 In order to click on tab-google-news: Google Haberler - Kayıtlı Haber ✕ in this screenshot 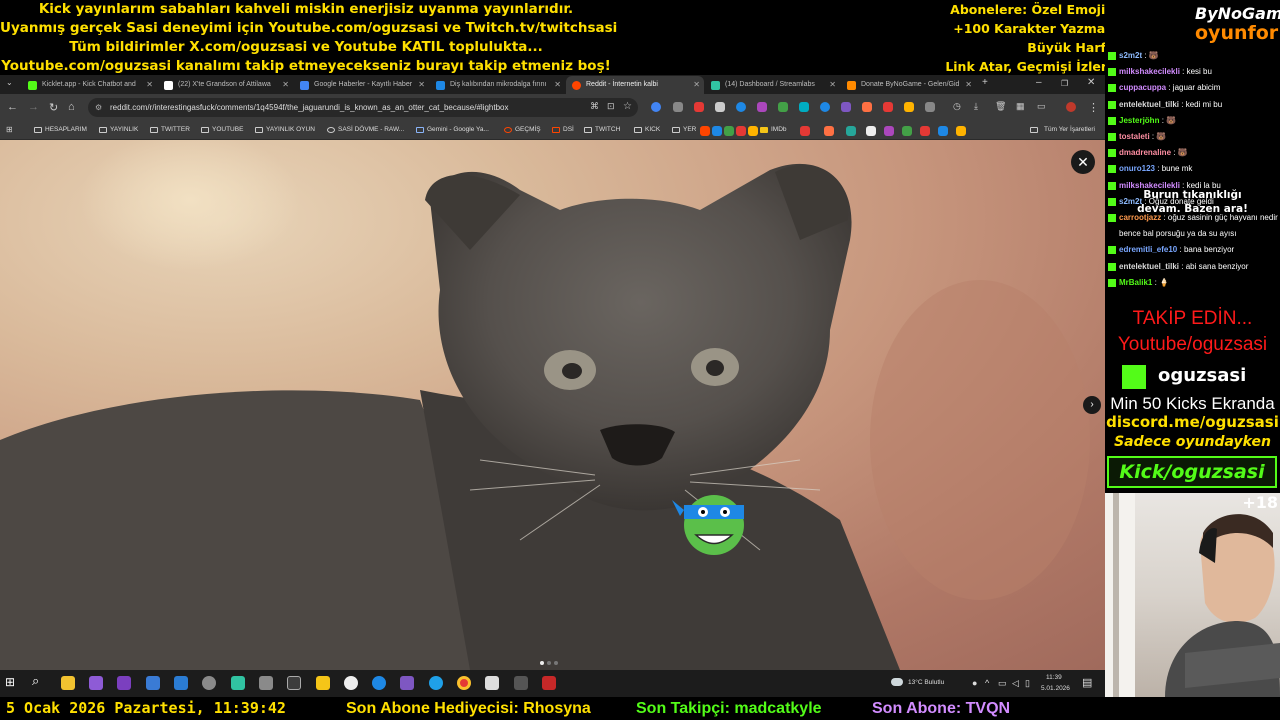, I will do `click(361, 85)`.